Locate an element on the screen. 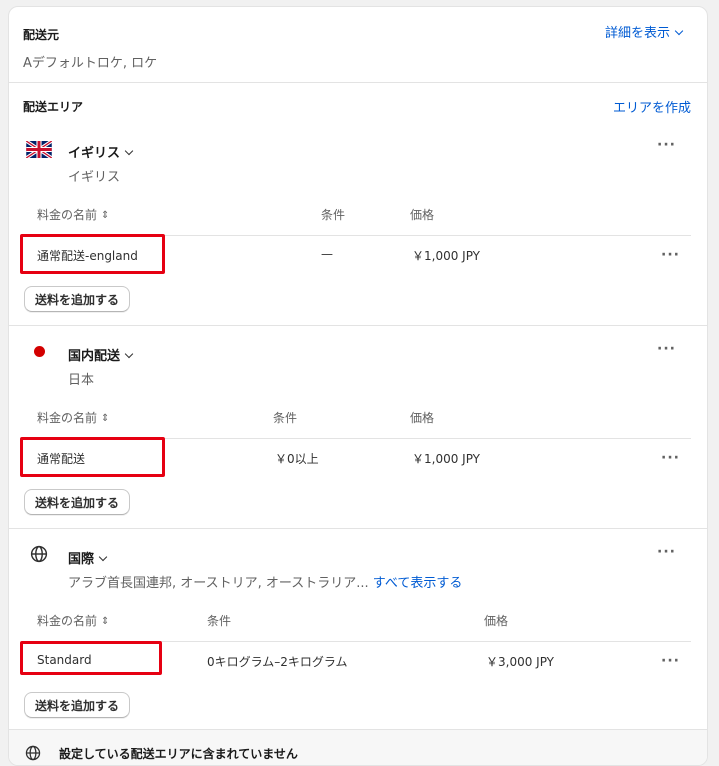  create-zone-link: エリアを作成 is located at coordinates (652, 106).